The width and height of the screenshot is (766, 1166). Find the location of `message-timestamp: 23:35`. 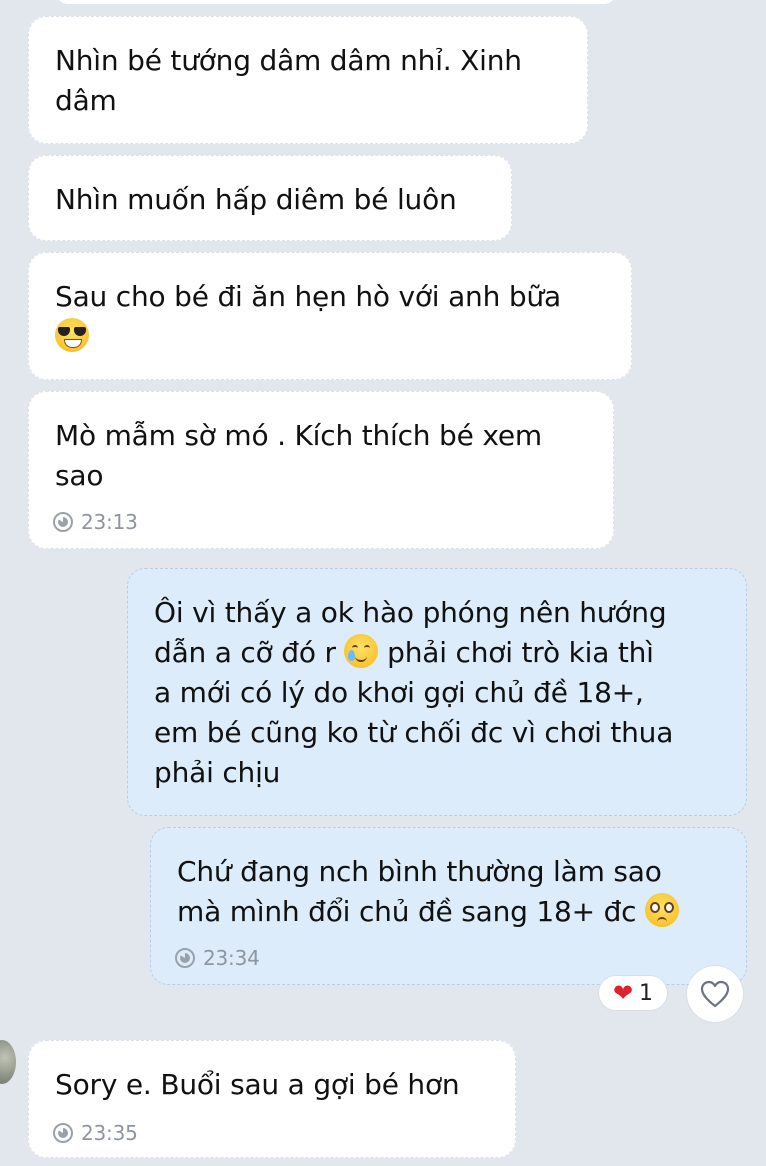

message-timestamp: 23:35 is located at coordinates (95, 1133).